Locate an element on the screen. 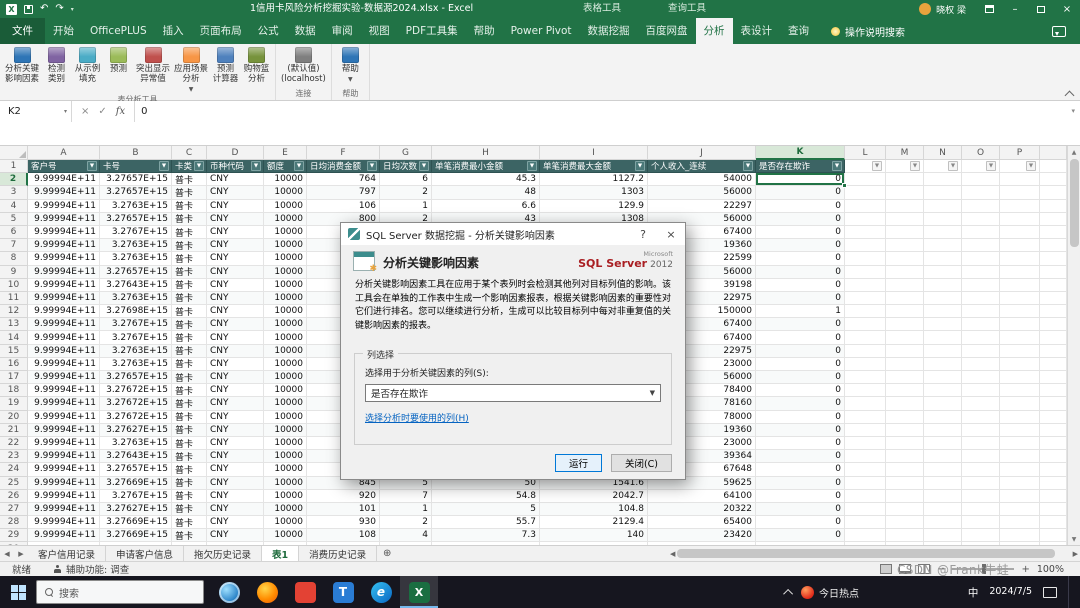 The height and width of the screenshot is (608, 1080). cell-C23: 普卡 is located at coordinates (189, 457).